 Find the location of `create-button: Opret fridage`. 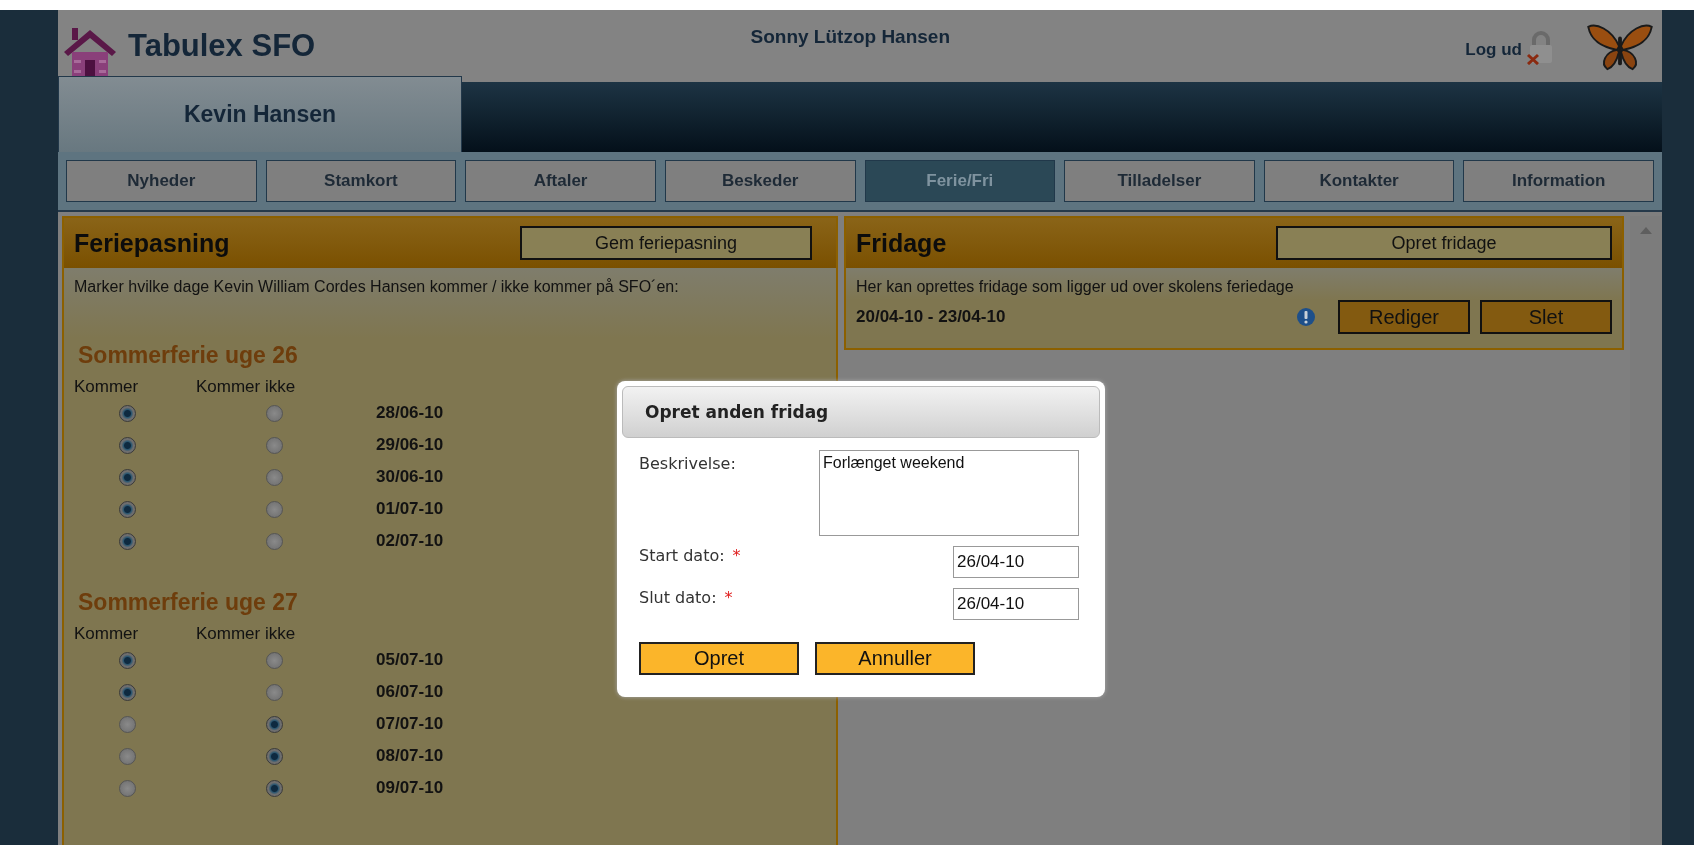

create-button: Opret fridage is located at coordinates (1444, 243).